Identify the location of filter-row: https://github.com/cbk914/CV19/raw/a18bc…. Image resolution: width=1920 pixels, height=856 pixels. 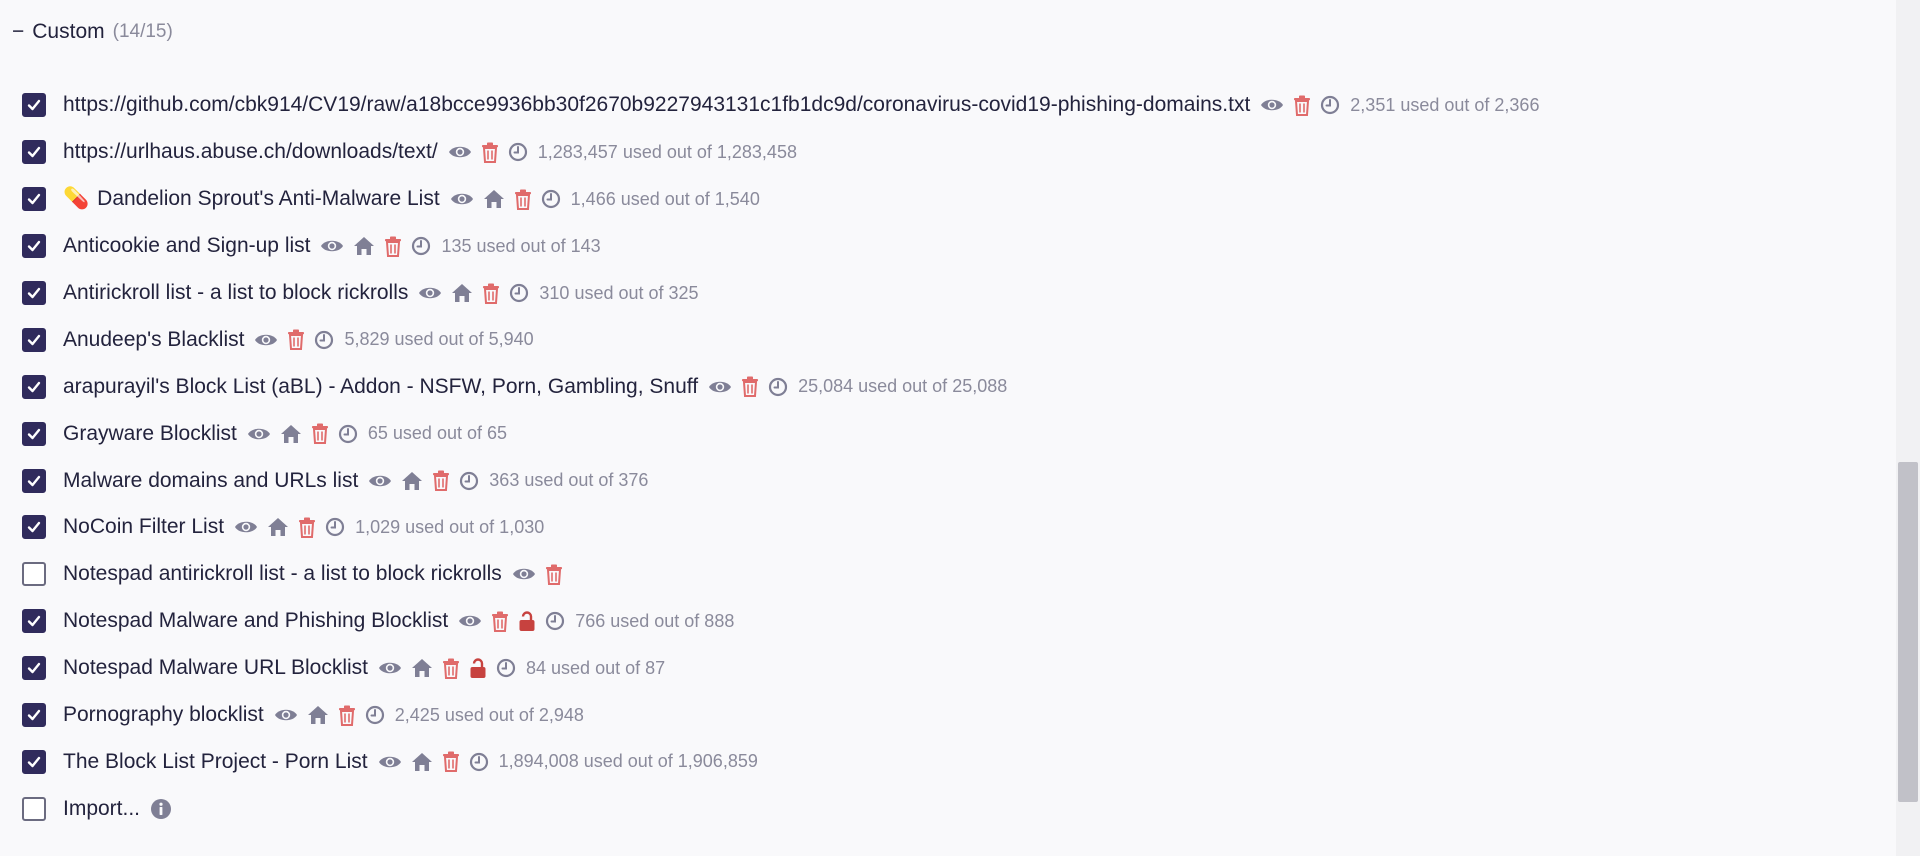
(948, 105).